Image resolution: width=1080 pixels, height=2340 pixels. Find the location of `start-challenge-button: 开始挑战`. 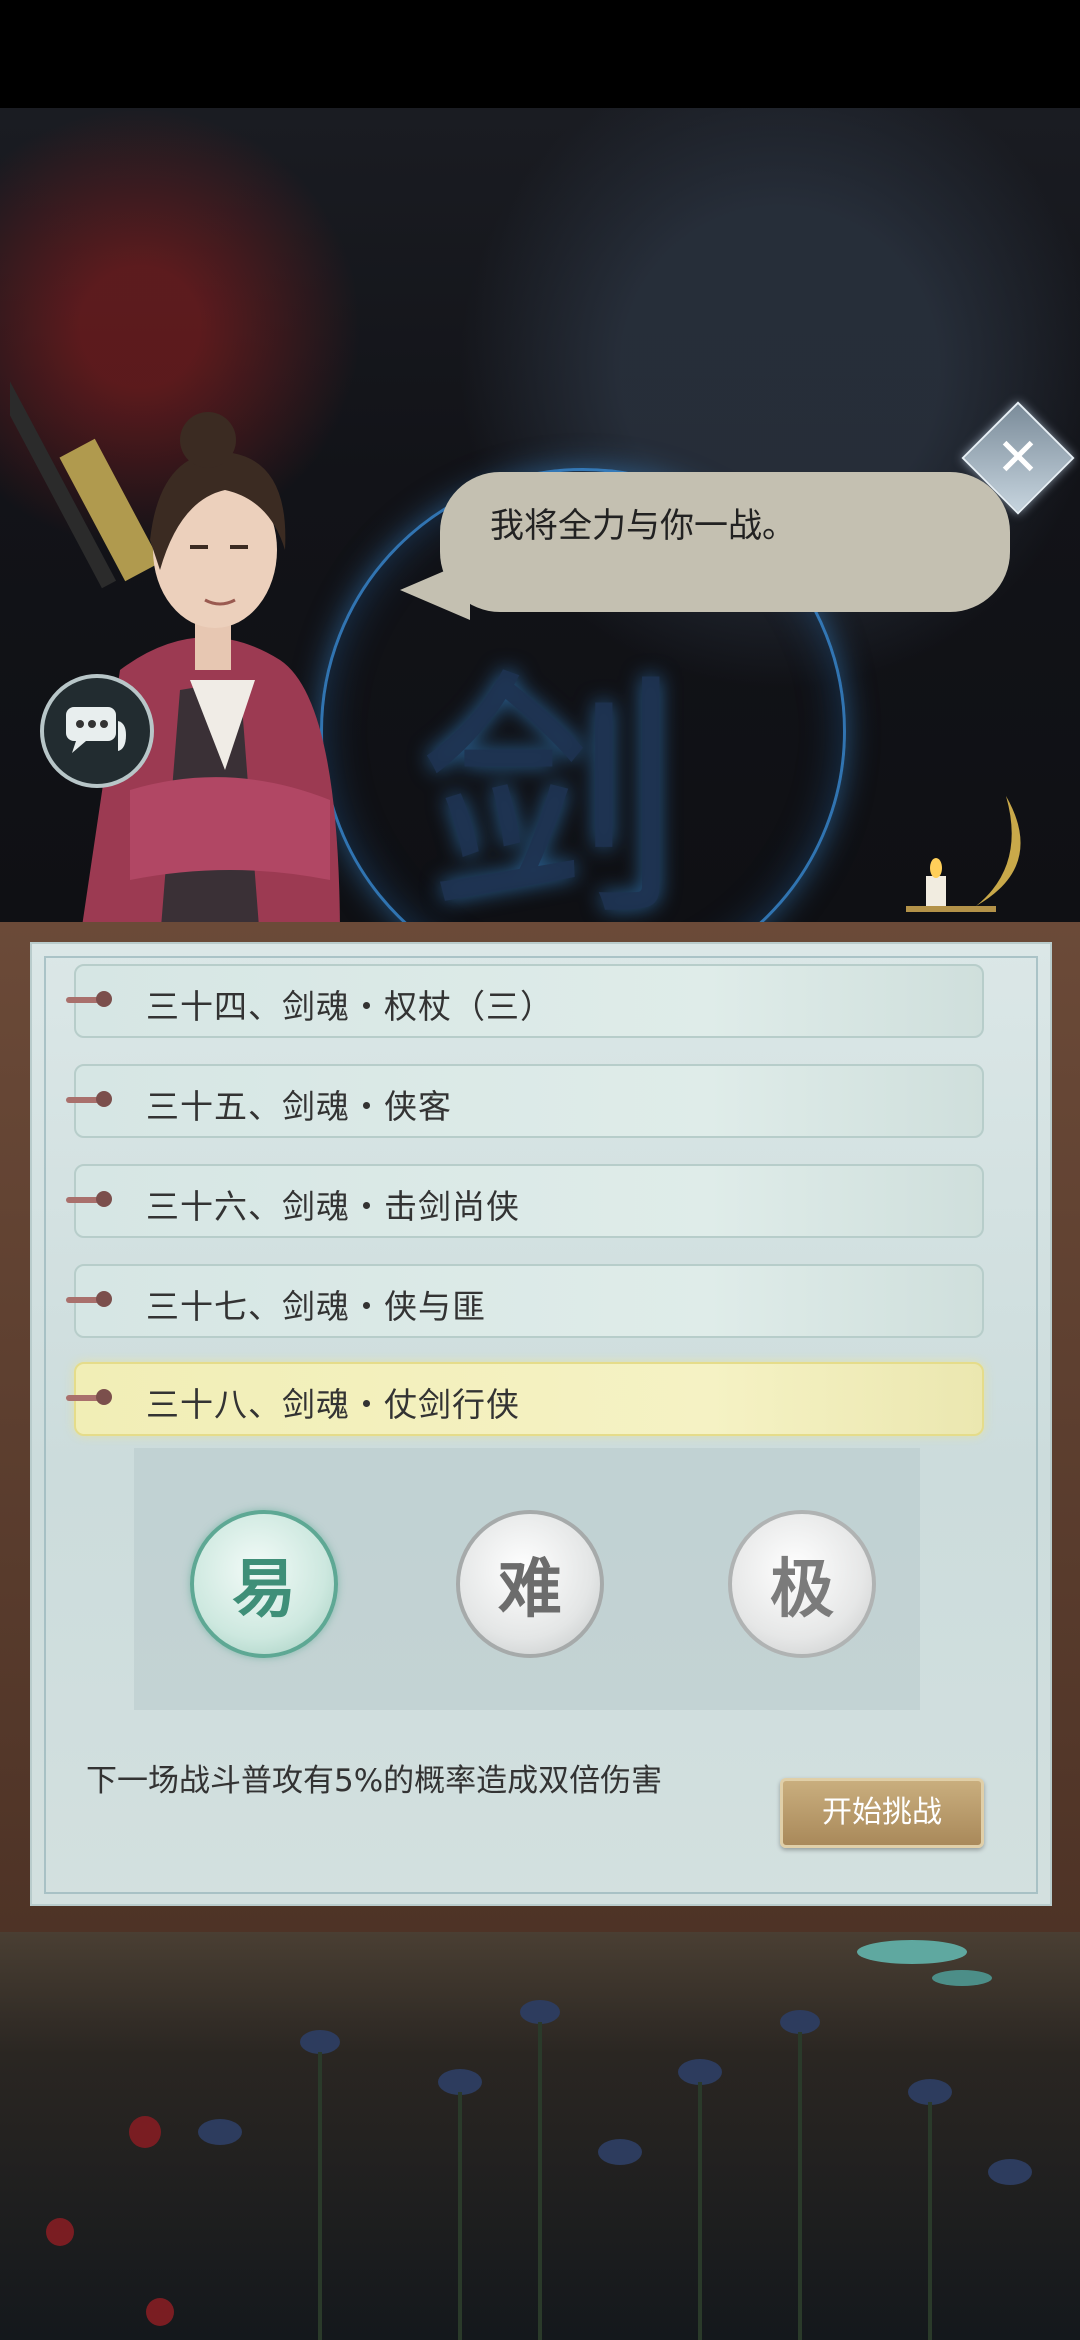

start-challenge-button: 开始挑战 is located at coordinates (882, 1813).